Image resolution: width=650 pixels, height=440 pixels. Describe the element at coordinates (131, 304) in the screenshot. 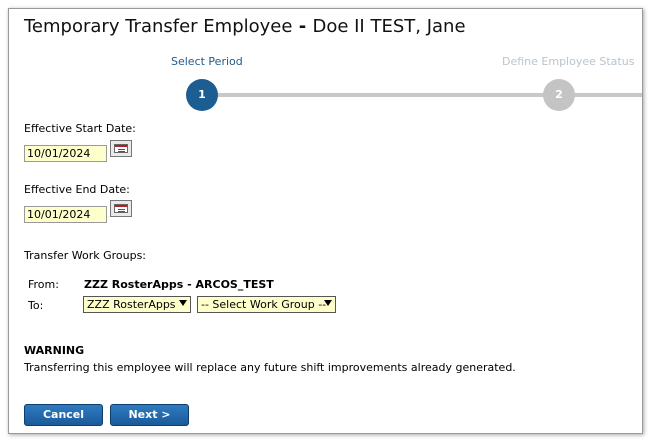

I see `to-company-value: ZZZ RosterApps` at that location.